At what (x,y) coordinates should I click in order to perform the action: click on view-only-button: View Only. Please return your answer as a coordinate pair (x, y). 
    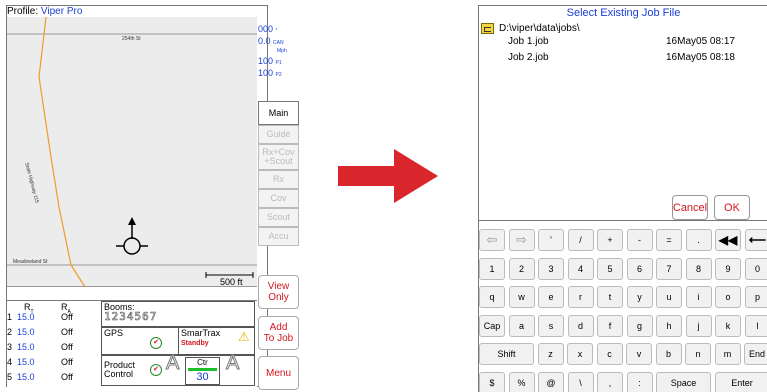
    Looking at the image, I should click on (278, 292).